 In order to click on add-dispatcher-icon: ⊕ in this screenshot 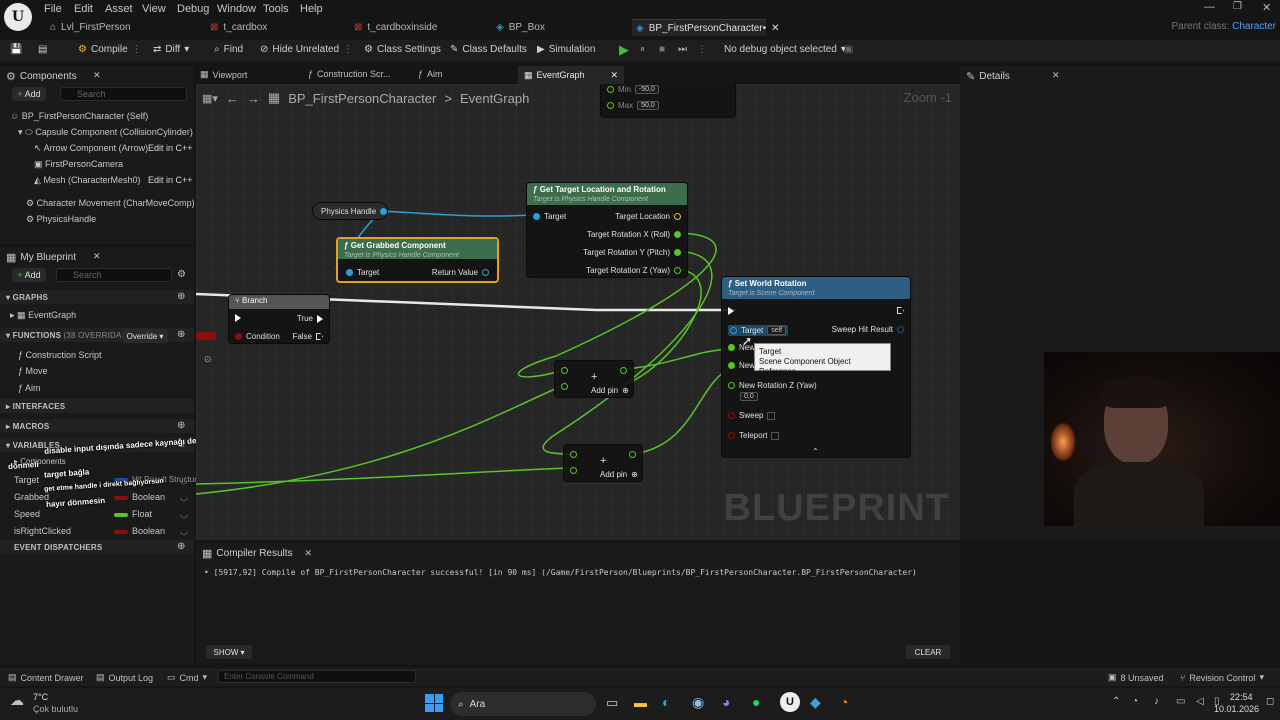, I will do `click(181, 546)`.